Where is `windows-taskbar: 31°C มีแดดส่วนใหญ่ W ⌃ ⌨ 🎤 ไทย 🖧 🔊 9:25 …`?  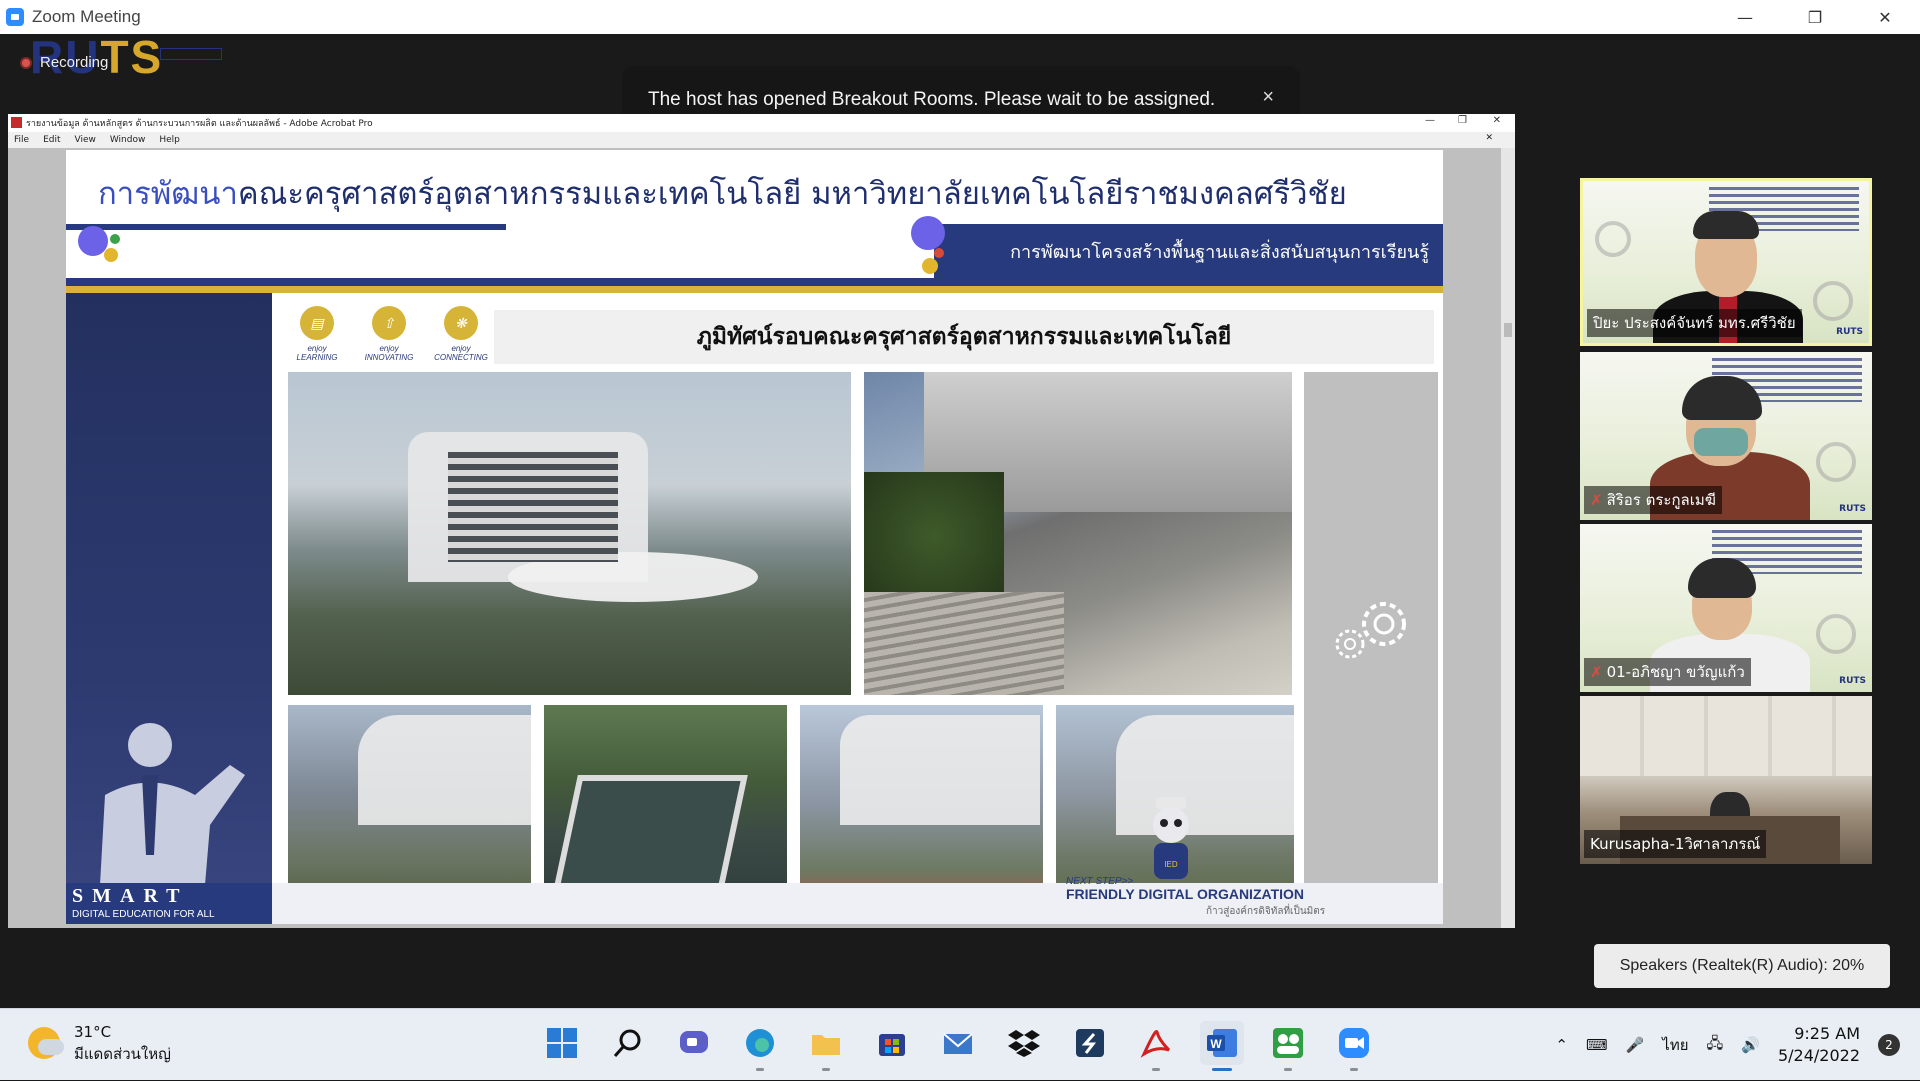 windows-taskbar: 31°C มีแดดส่วนใหญ่ W ⌃ ⌨ 🎤 ไทย 🖧 🔊 9:25 … is located at coordinates (960, 1044).